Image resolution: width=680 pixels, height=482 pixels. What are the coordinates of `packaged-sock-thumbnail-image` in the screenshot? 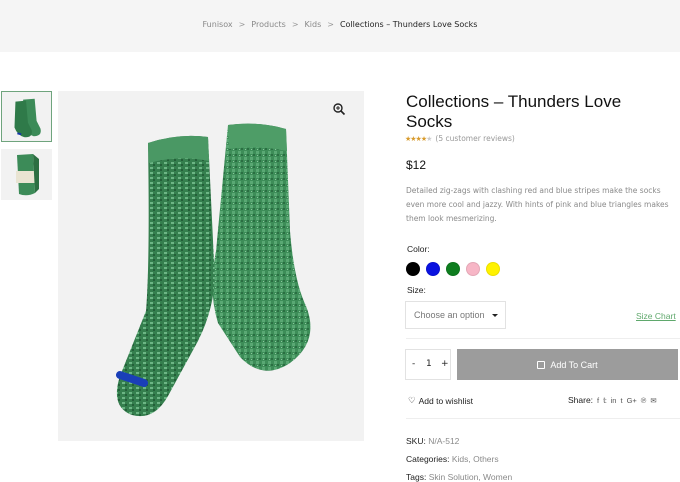 It's located at (26, 174).